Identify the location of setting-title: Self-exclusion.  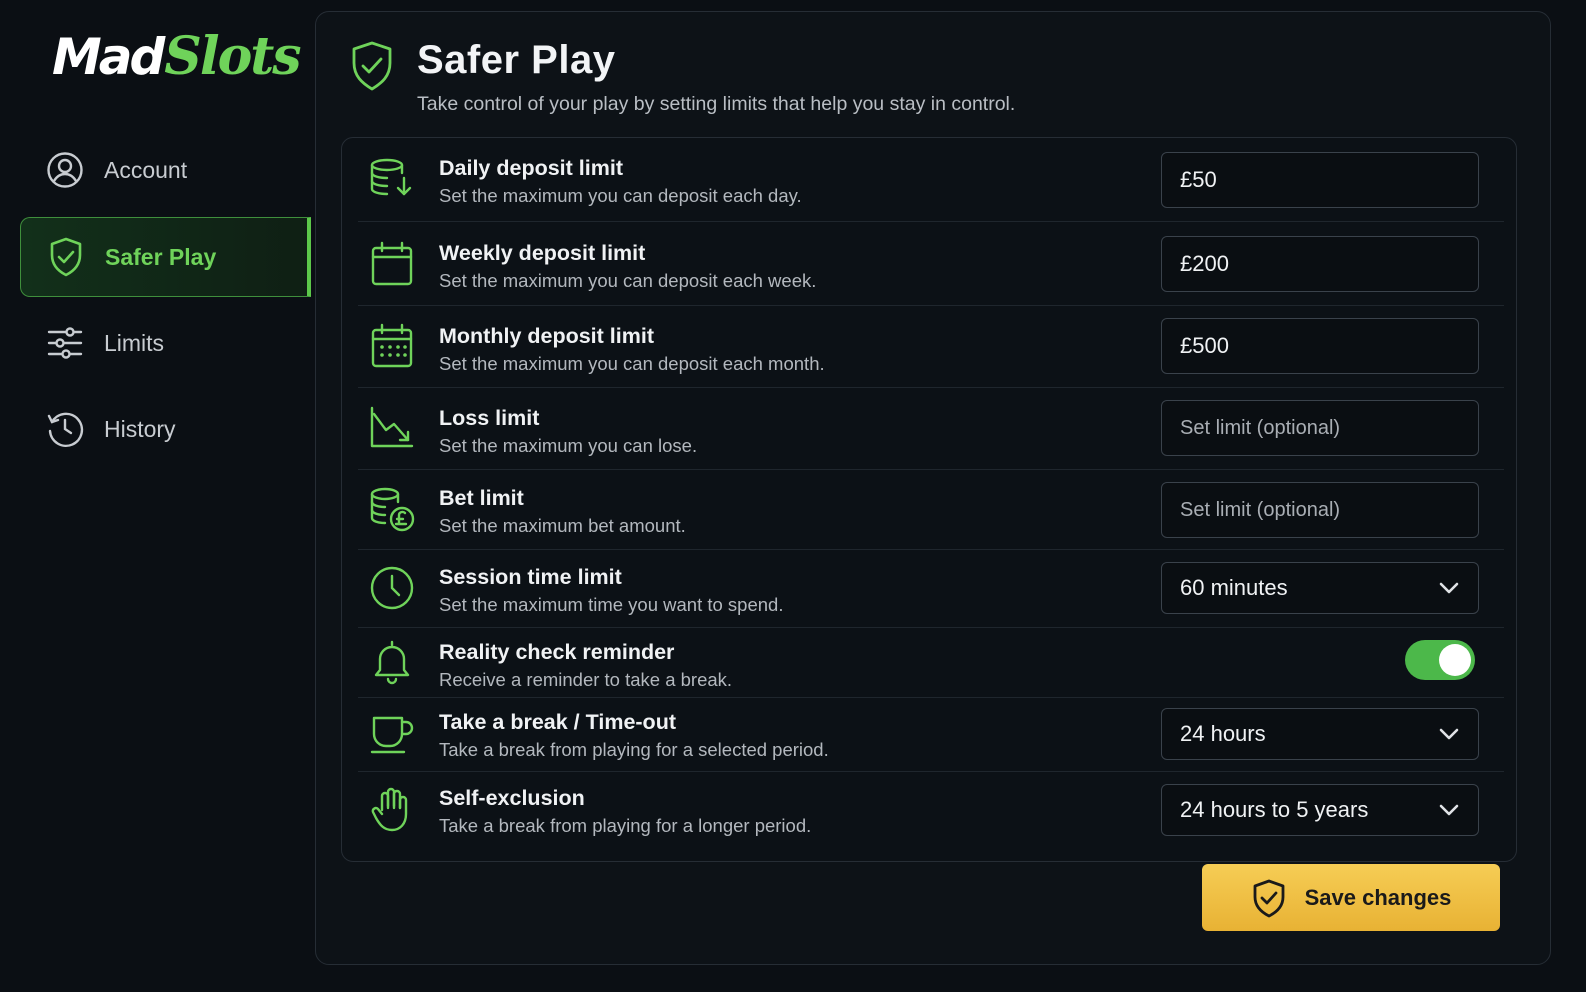
(512, 798).